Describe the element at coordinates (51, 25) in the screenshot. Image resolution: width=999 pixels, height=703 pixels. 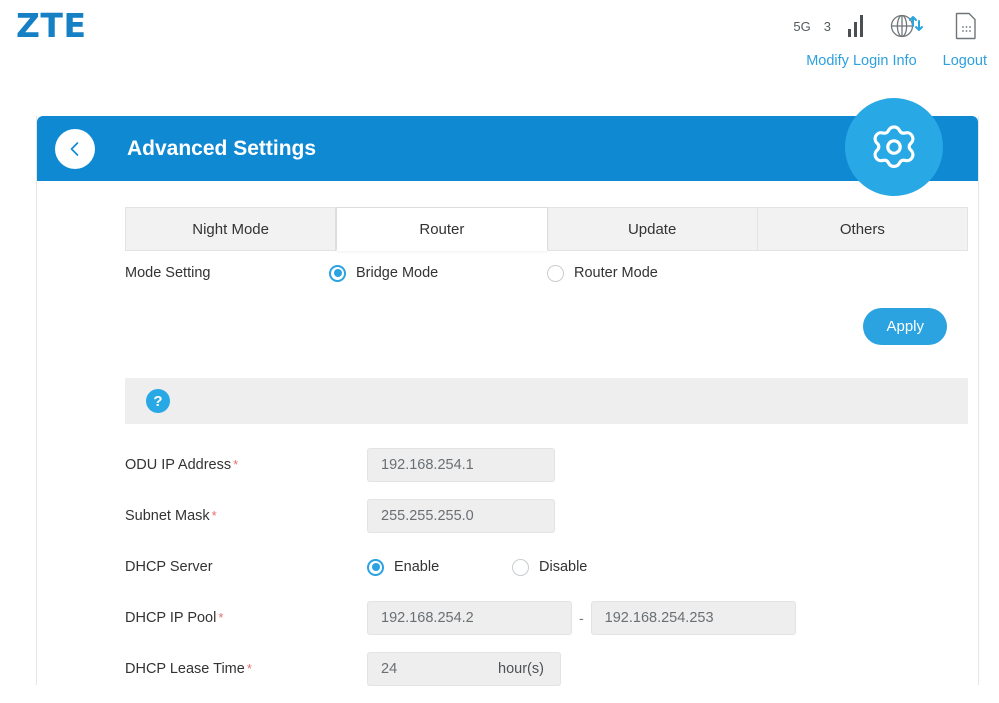
I see `zte-logo: ZTE` at that location.